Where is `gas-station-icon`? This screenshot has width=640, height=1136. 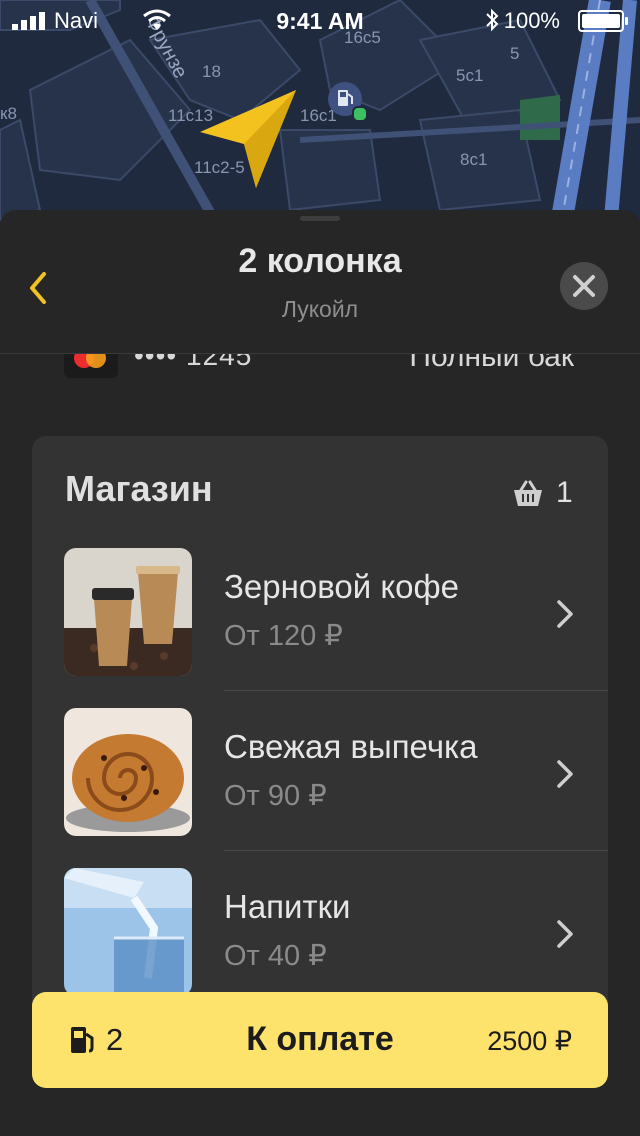
gas-station-icon is located at coordinates (348, 102).